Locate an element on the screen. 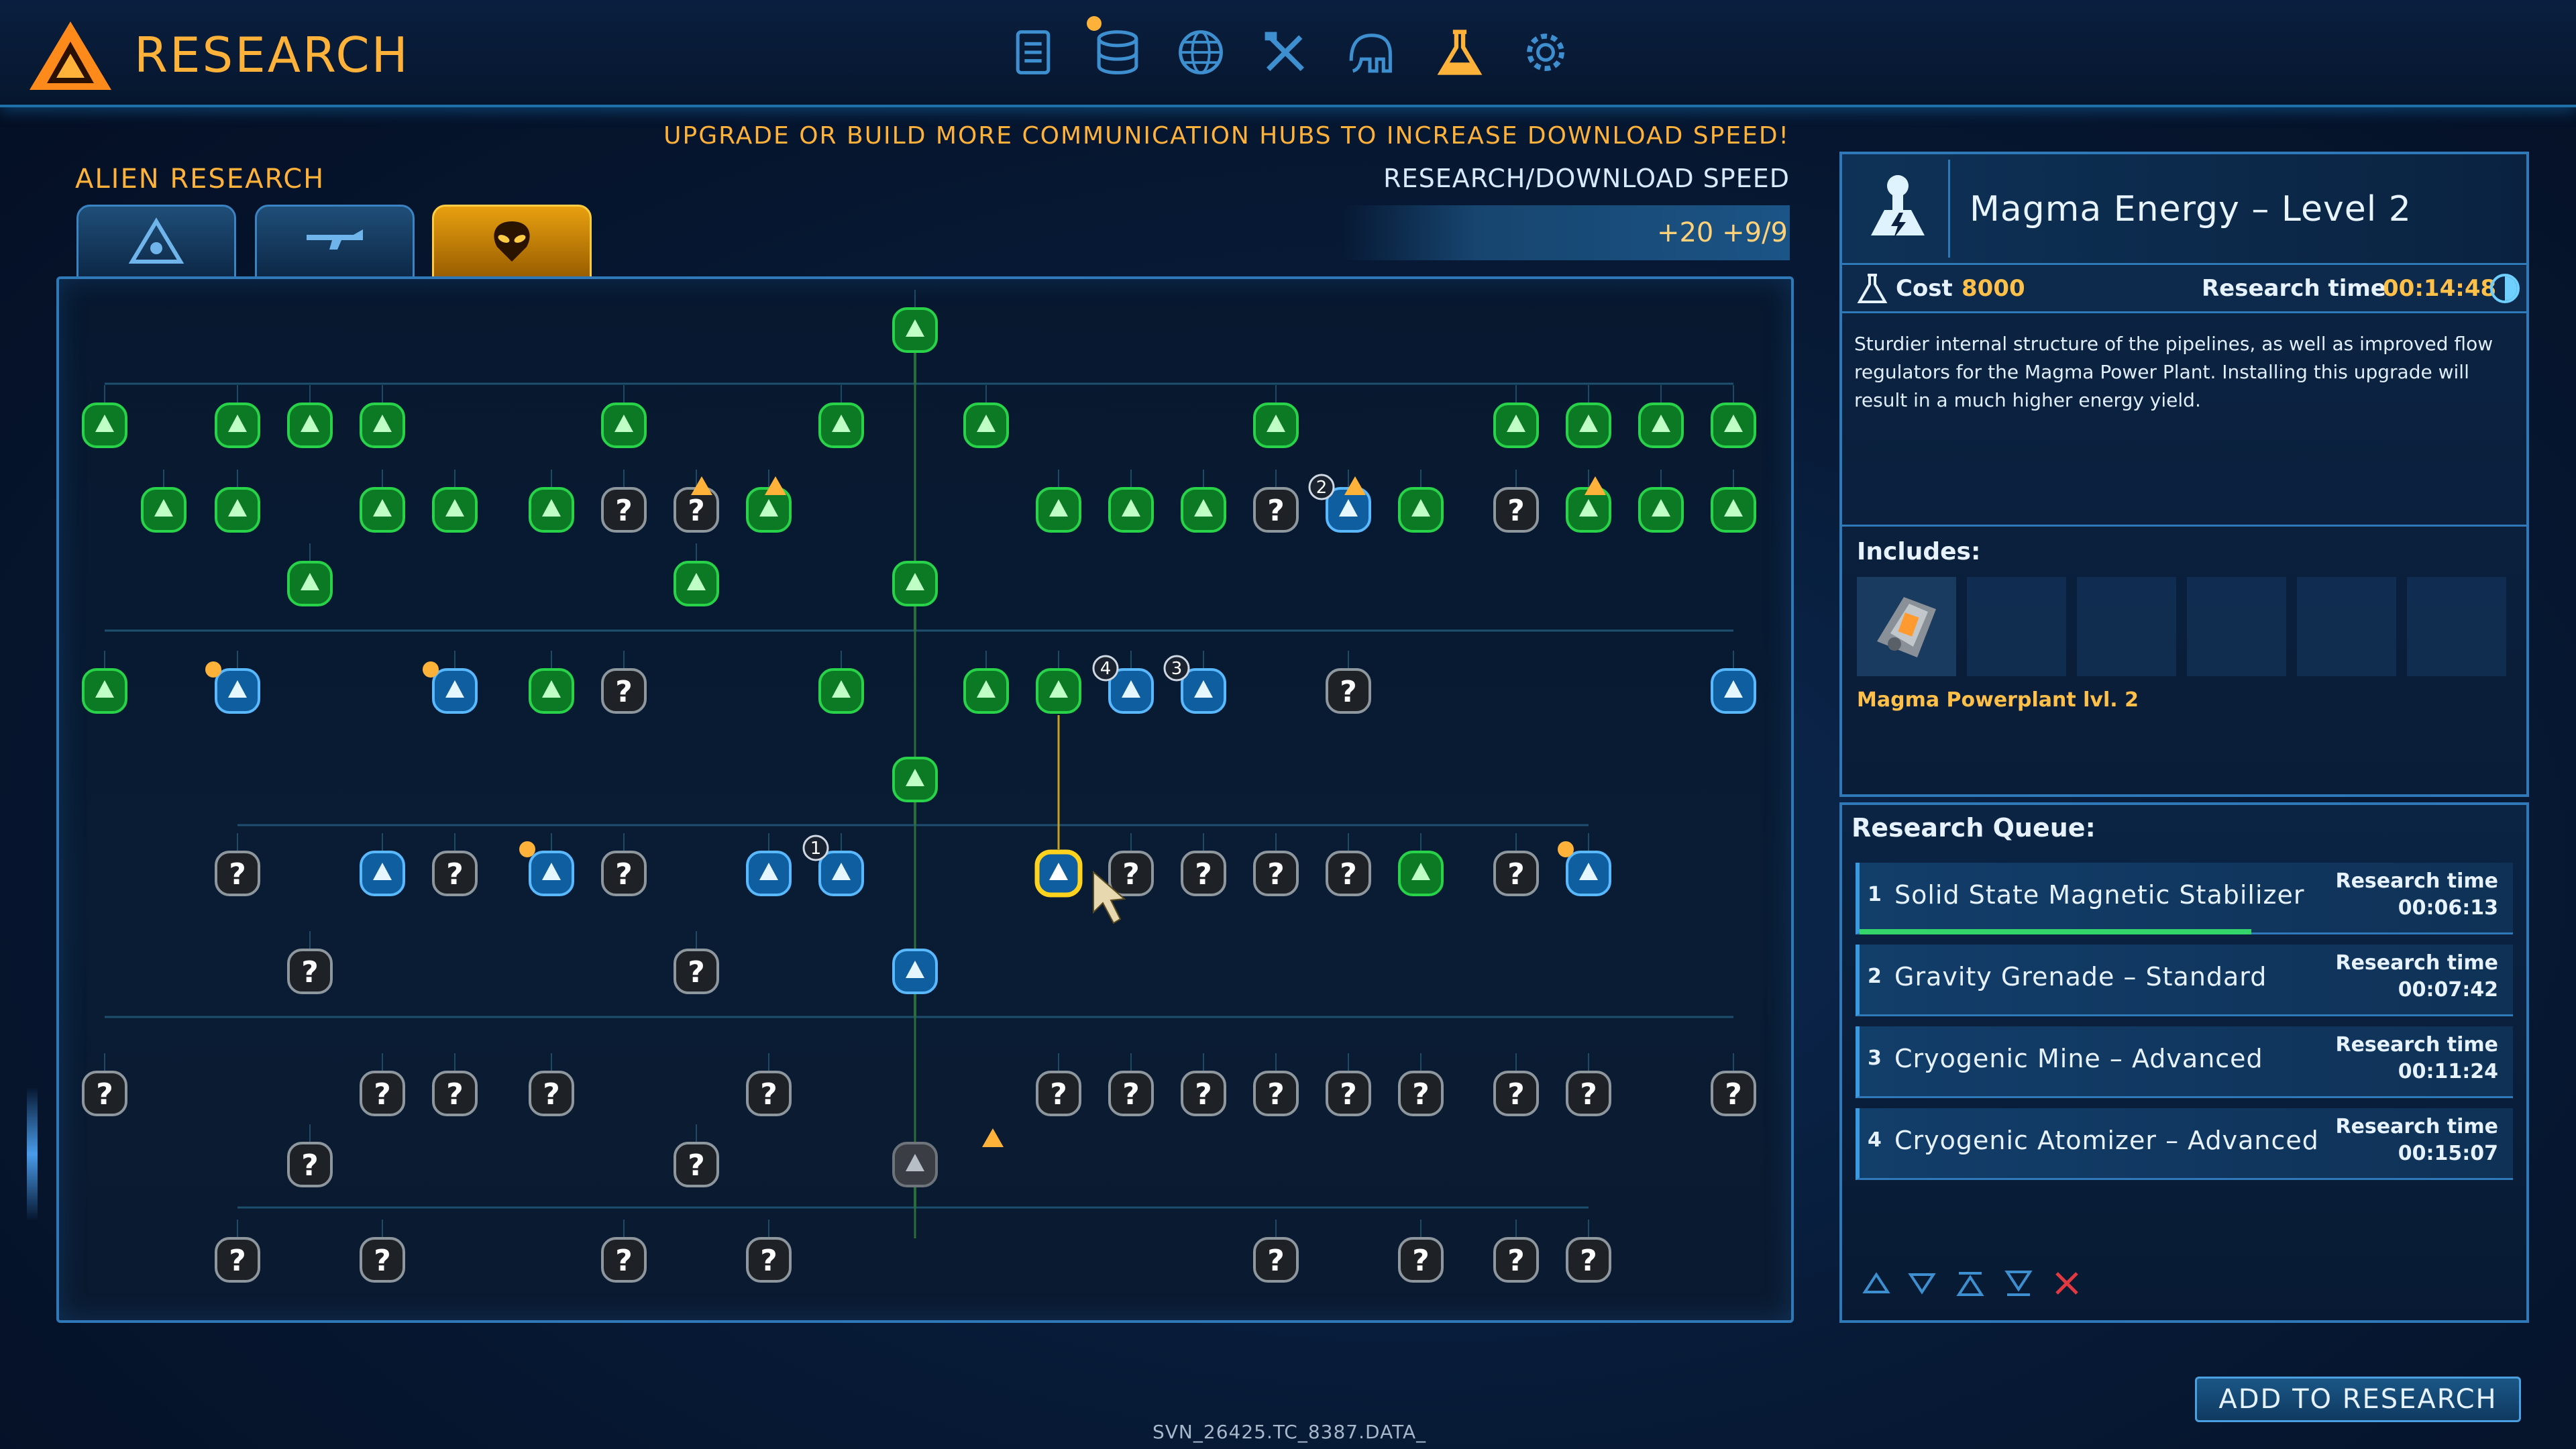  list-icon is located at coordinates (1033, 52).